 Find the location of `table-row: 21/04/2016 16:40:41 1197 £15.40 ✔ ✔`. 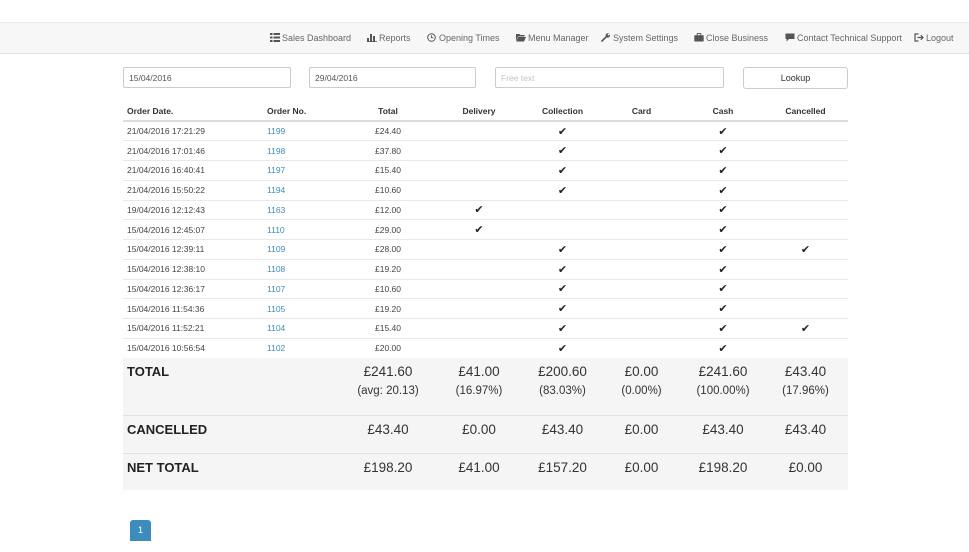

table-row: 21/04/2016 16:40:41 1197 £15.40 ✔ ✔ is located at coordinates (485, 170).